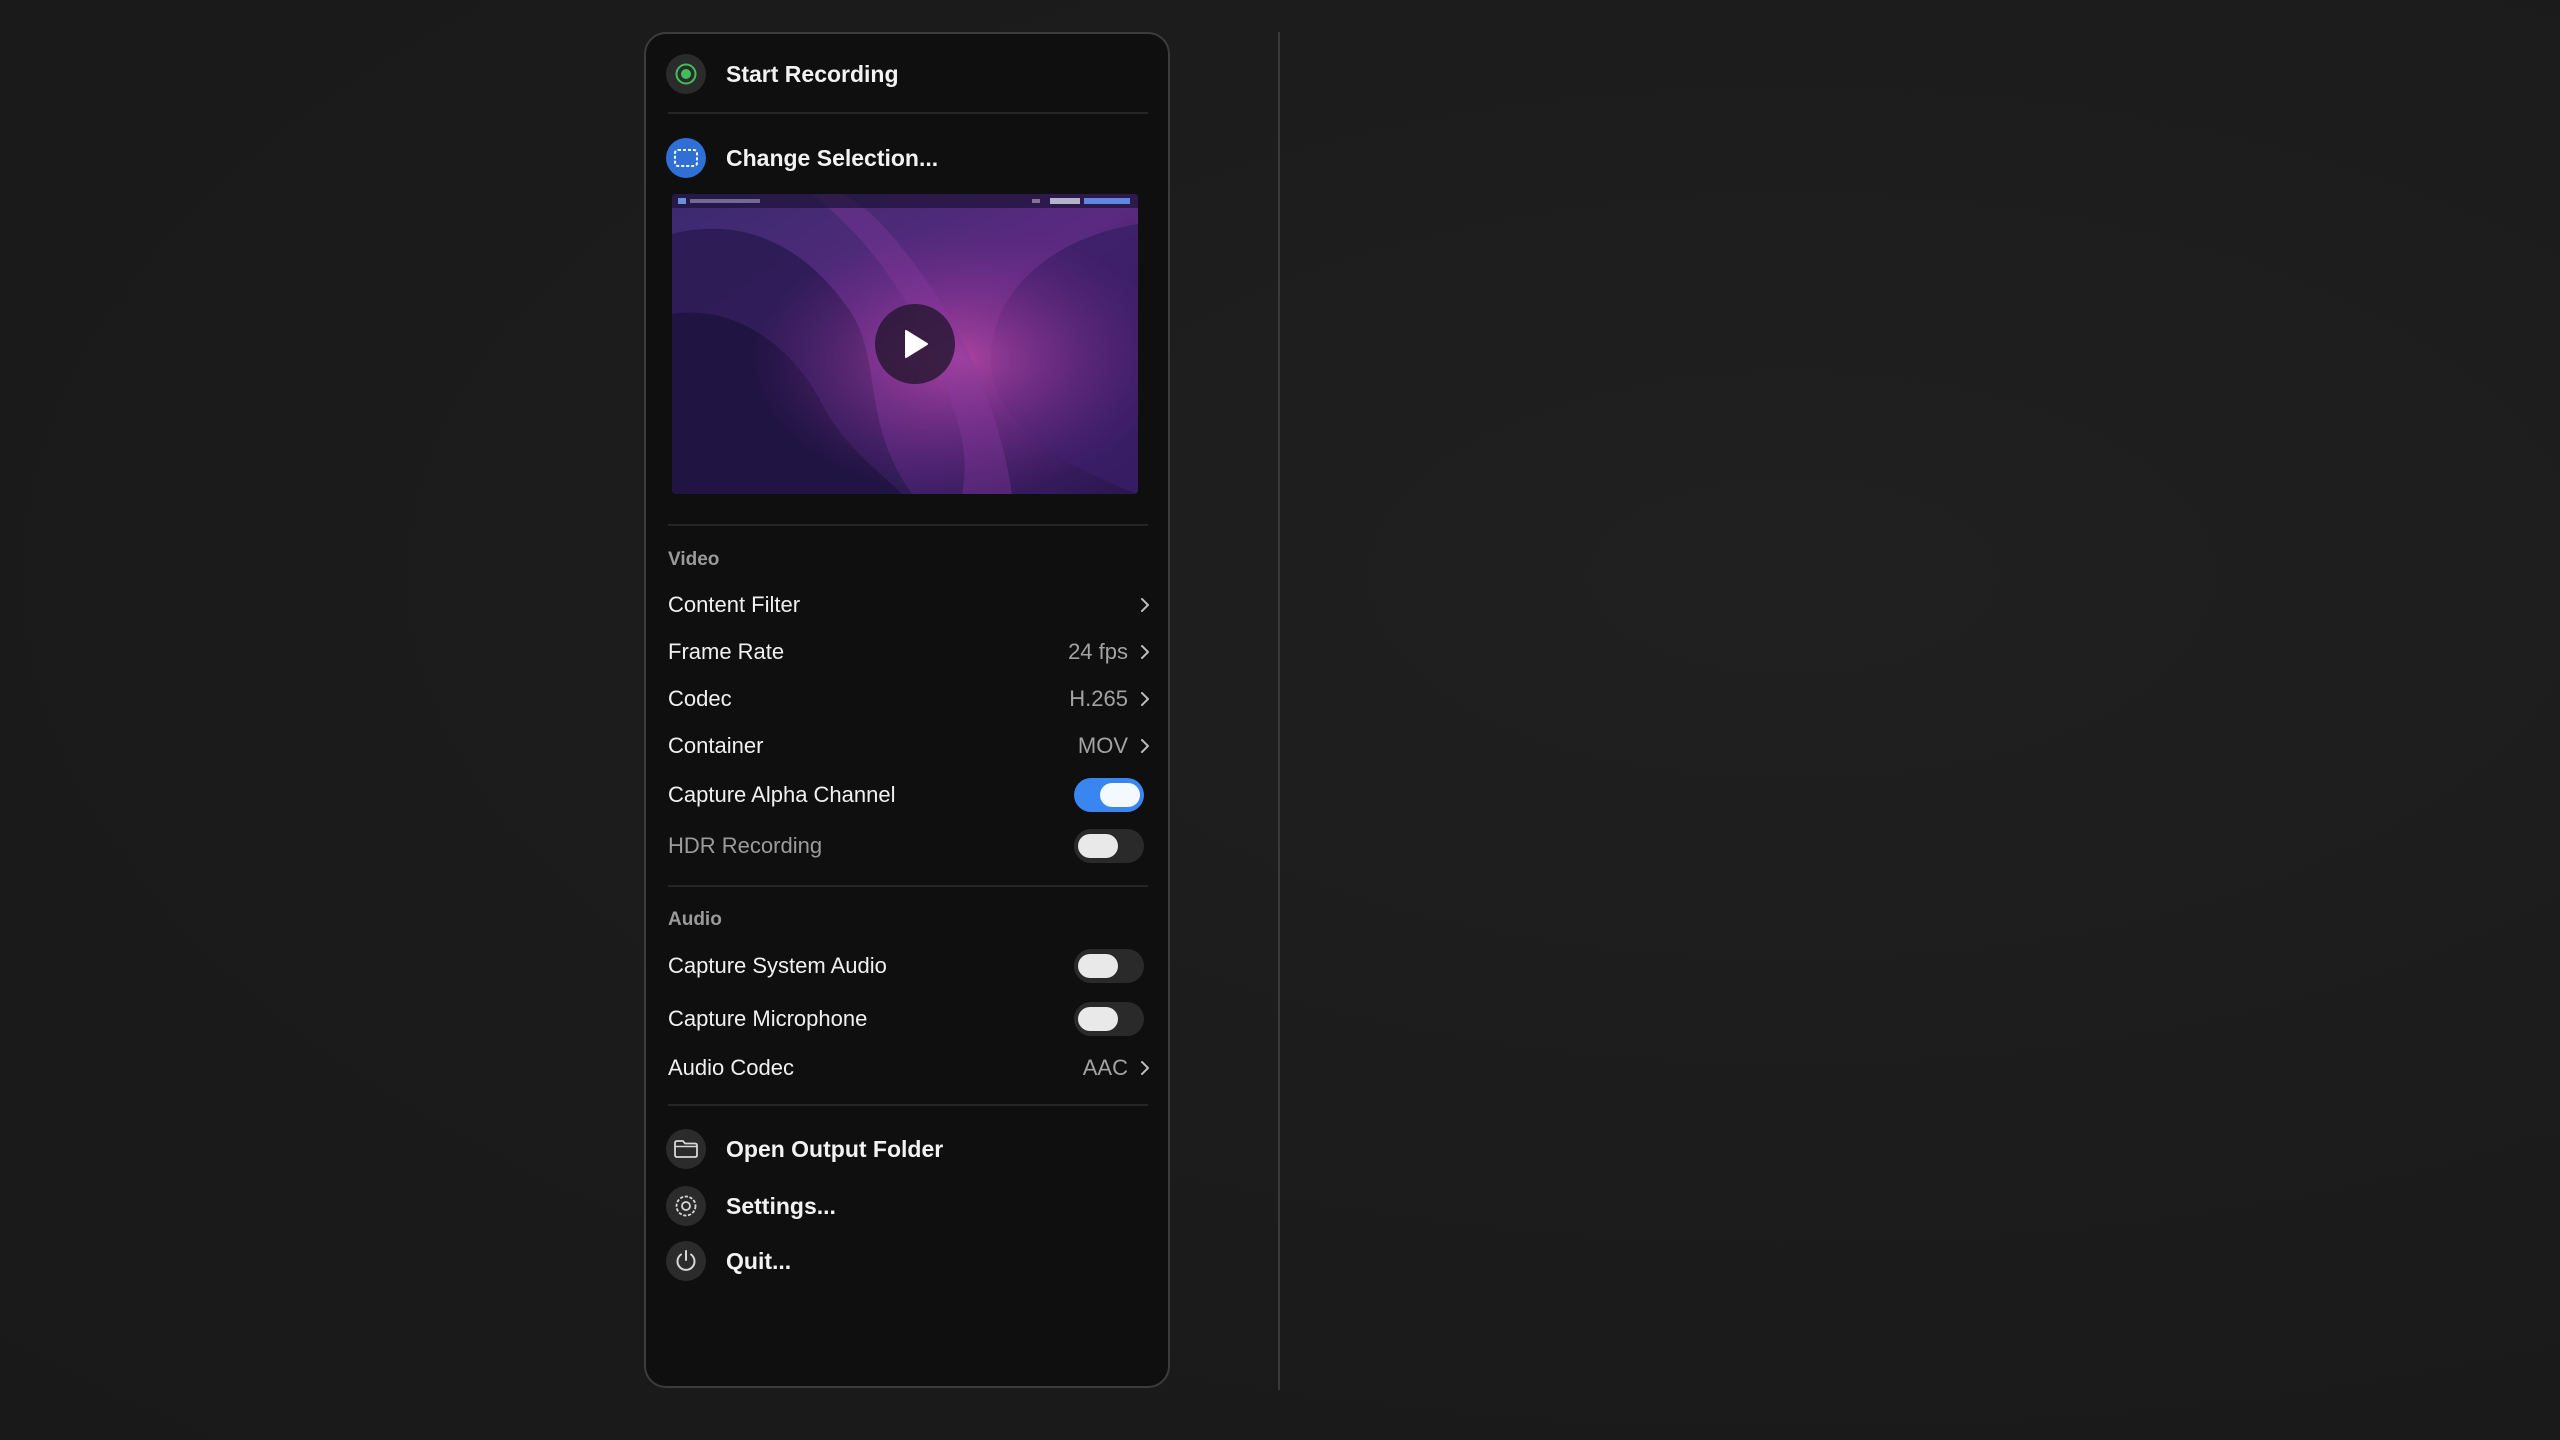  Describe the element at coordinates (909, 966) in the screenshot. I see `capture-system-audio-item: Capture System Audio` at that location.